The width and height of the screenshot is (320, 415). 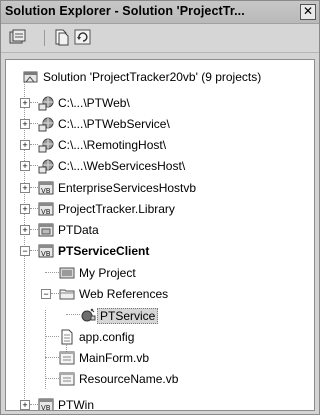 I want to click on tree-item-label: ResourceName.vb, so click(x=129, y=379).